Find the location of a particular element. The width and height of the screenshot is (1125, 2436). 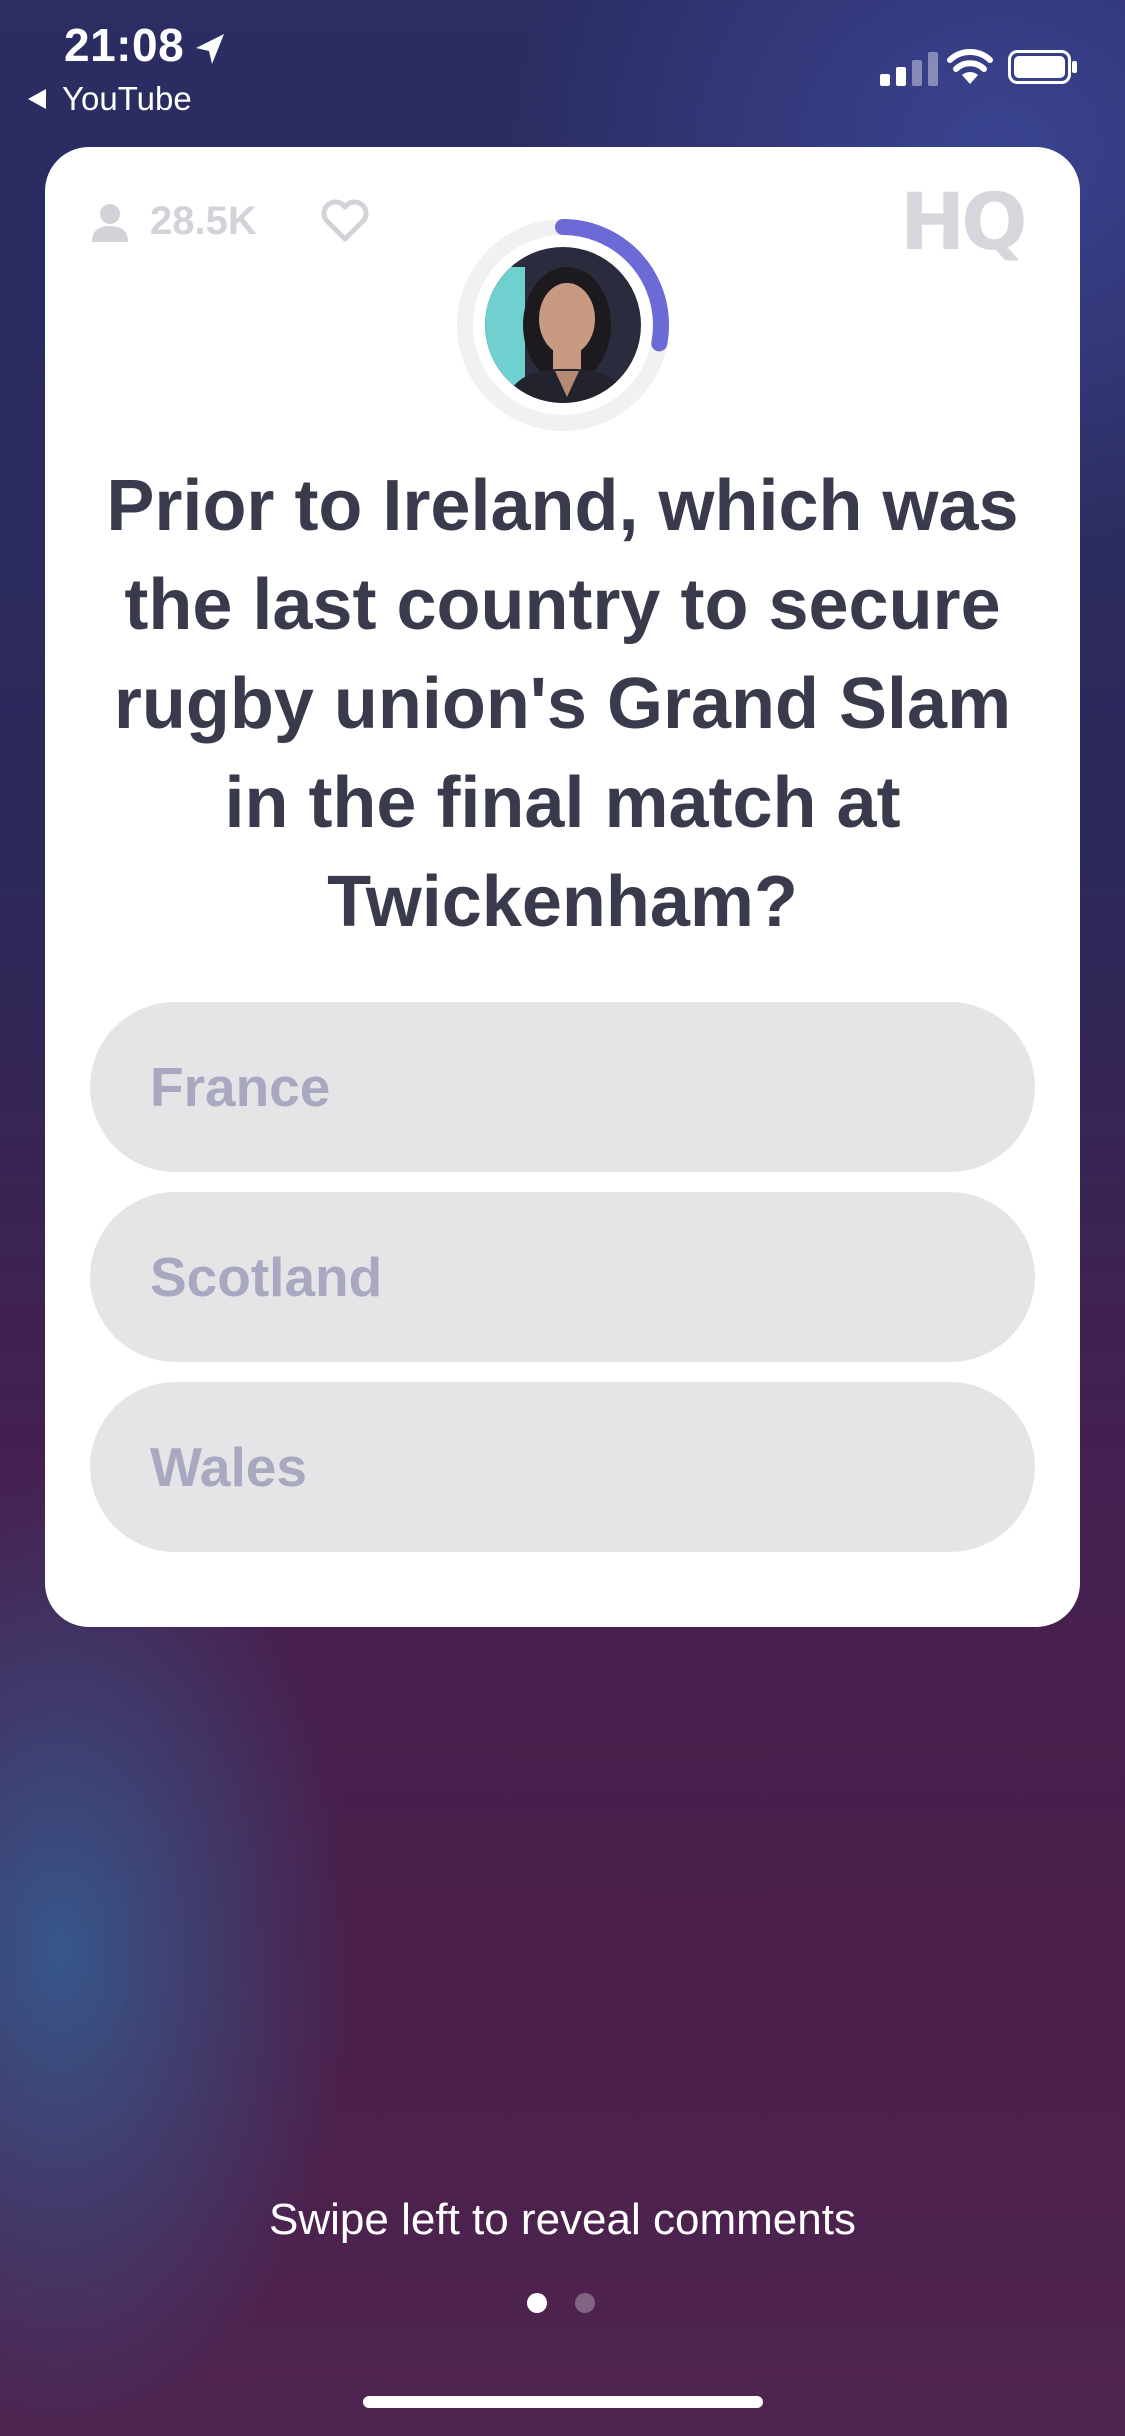

answer-option-3-label: Wales is located at coordinates (228, 1467).